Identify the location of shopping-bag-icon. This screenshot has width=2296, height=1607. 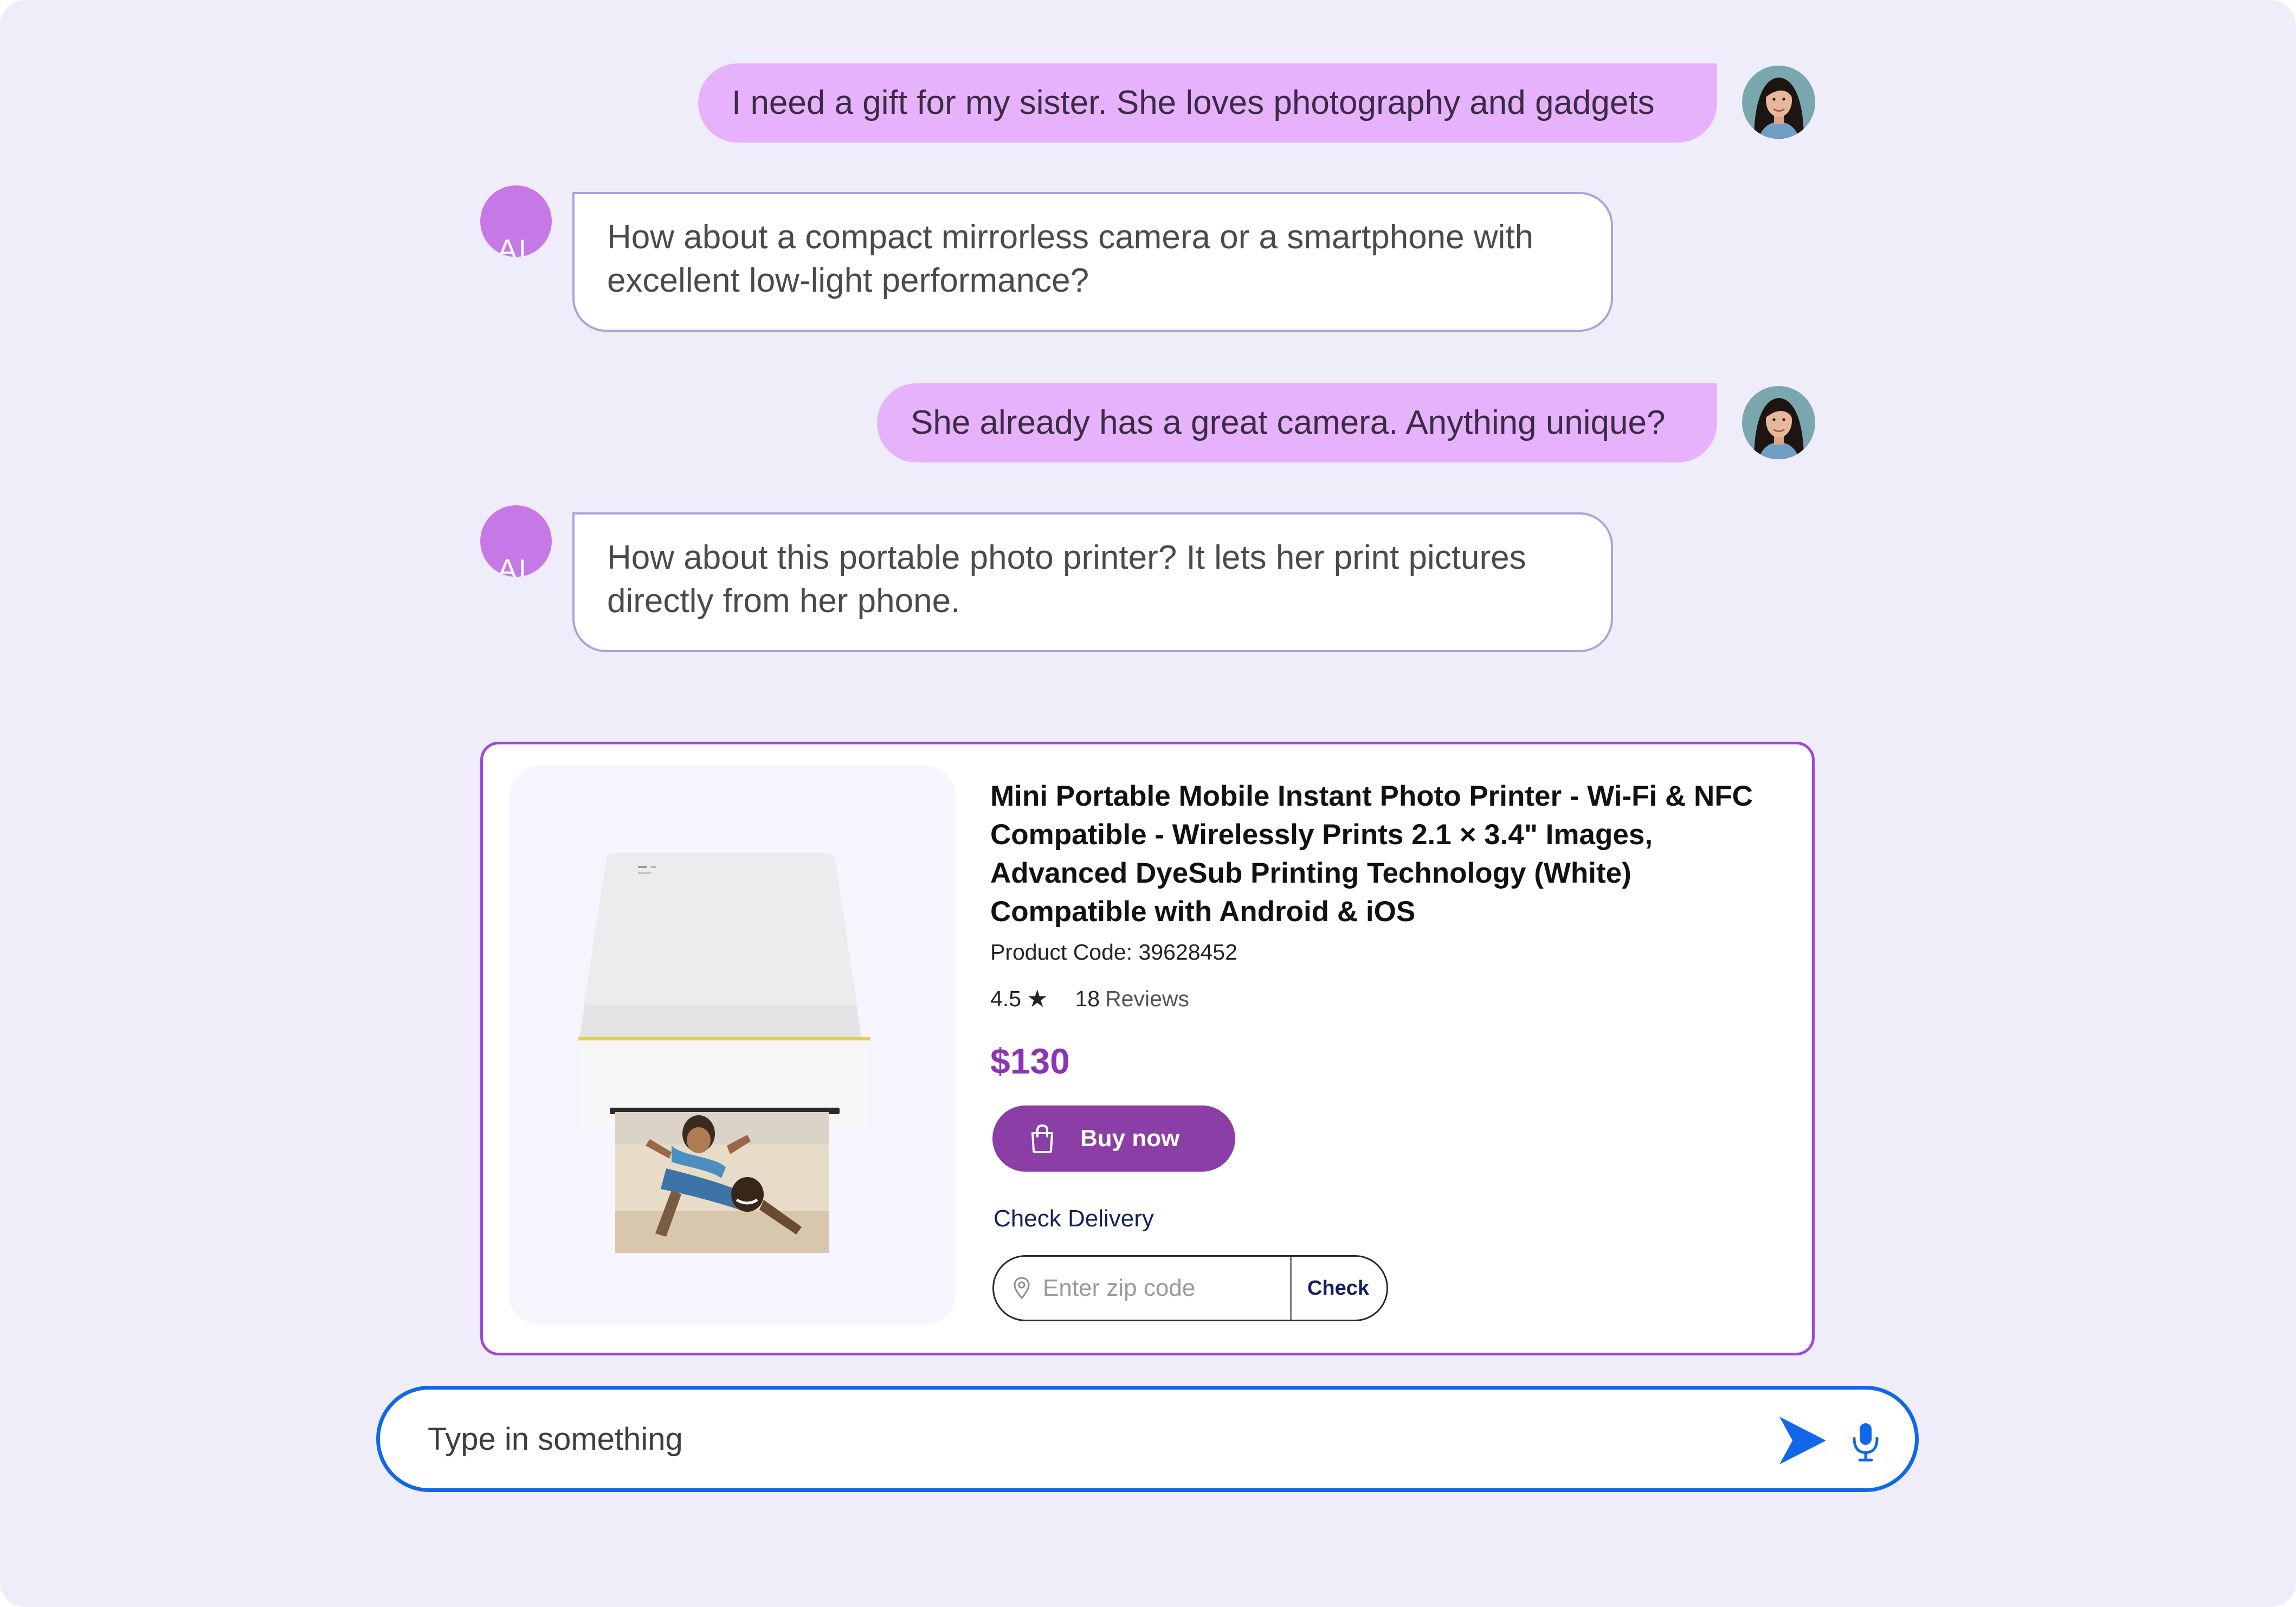
(1042, 1138).